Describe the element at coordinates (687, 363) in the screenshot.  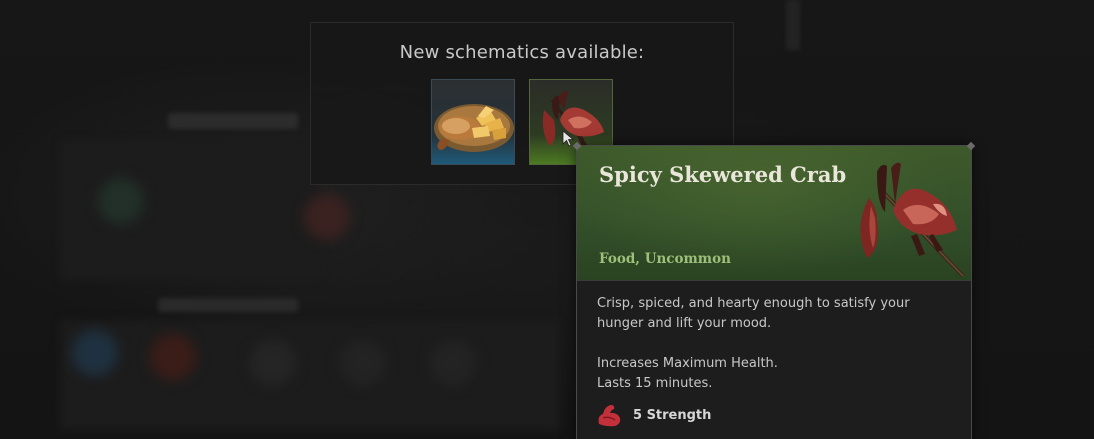
I see `effect-line: Increases Maximum Health.` at that location.